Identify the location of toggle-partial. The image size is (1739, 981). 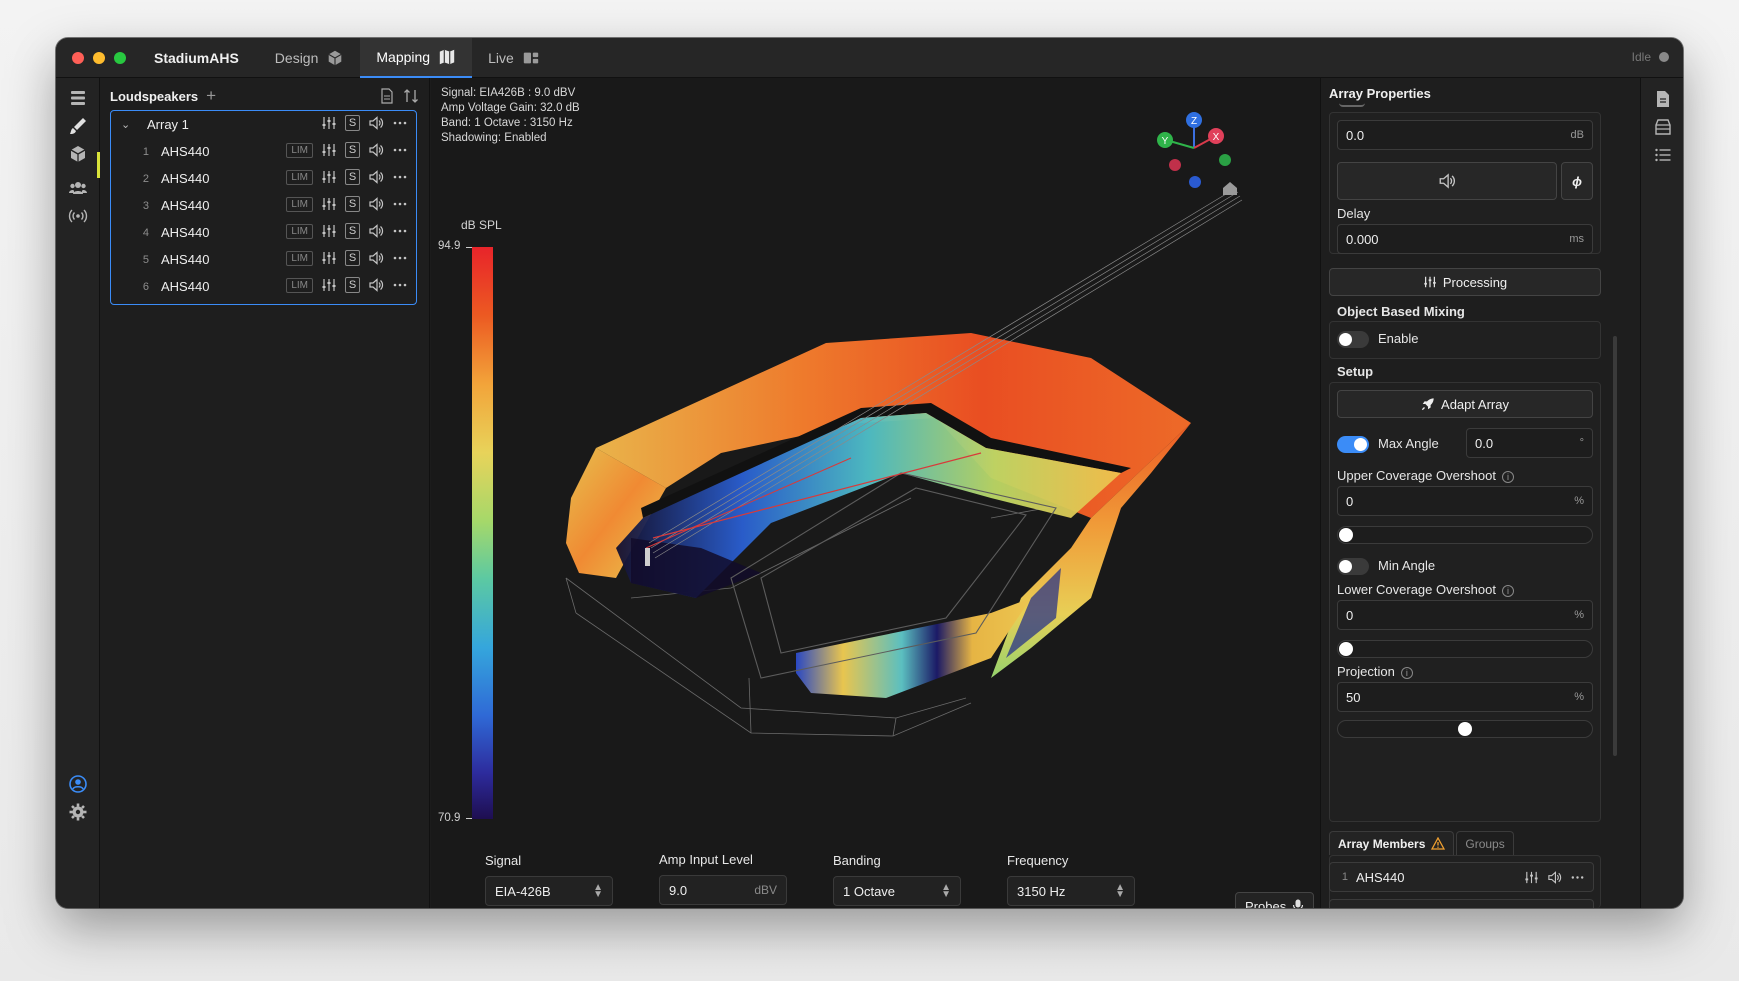
(1352, 105).